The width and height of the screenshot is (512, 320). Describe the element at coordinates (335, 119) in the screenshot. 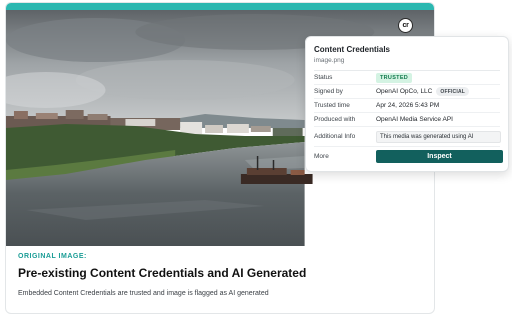

I see `produced-with-label: Produced with` at that location.